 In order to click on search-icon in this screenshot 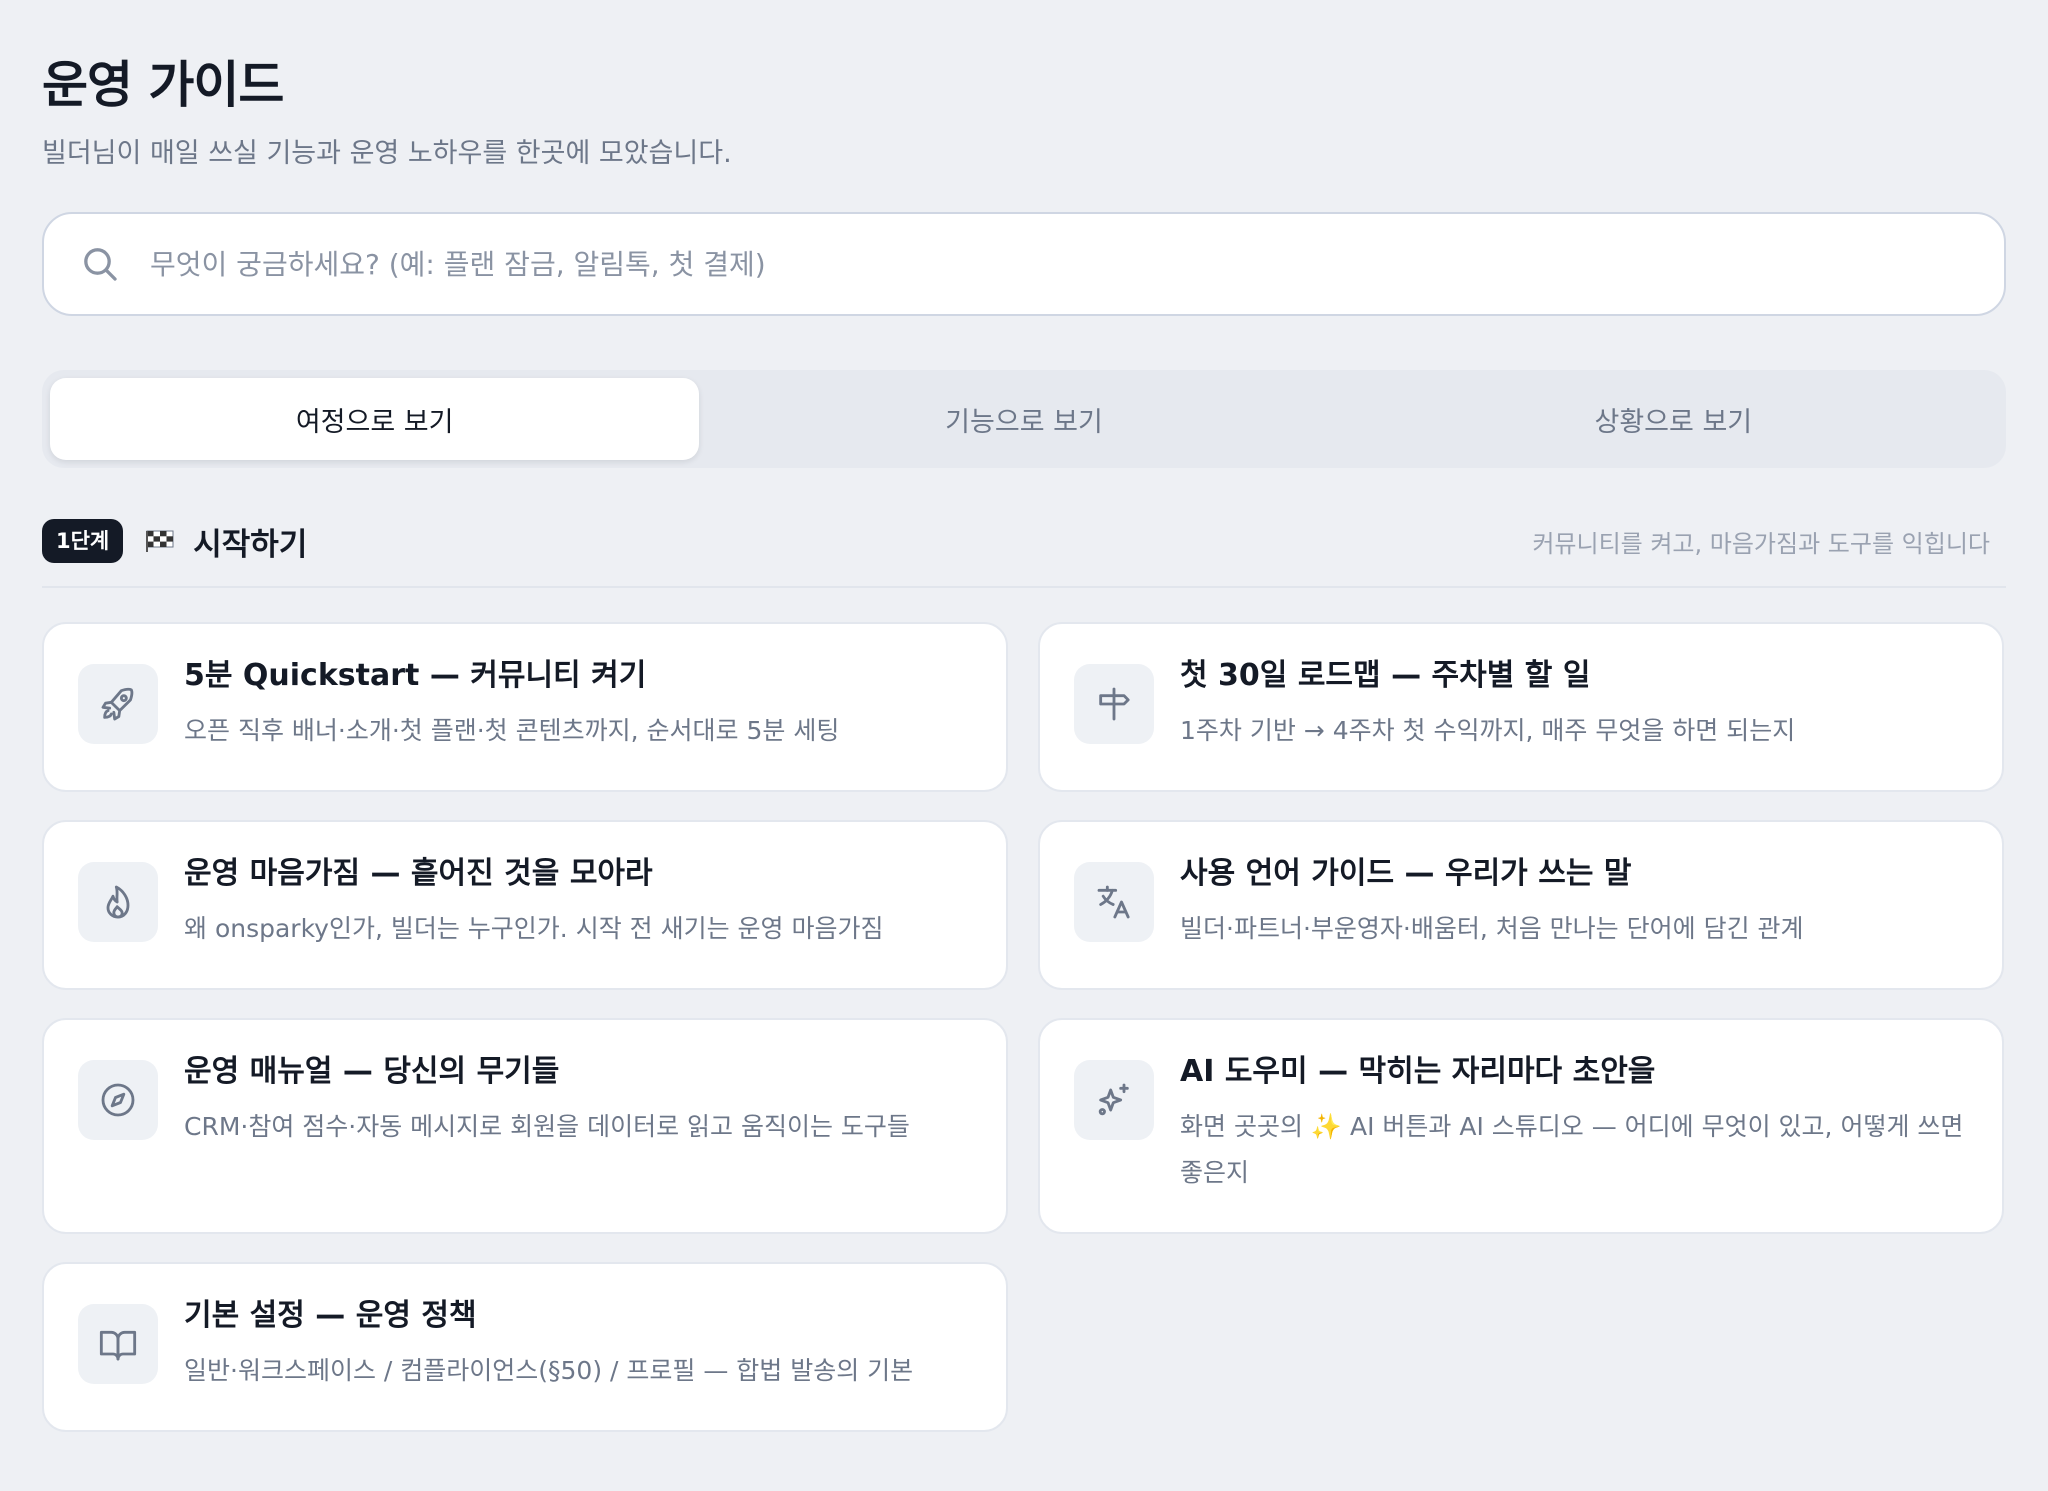, I will do `click(100, 264)`.